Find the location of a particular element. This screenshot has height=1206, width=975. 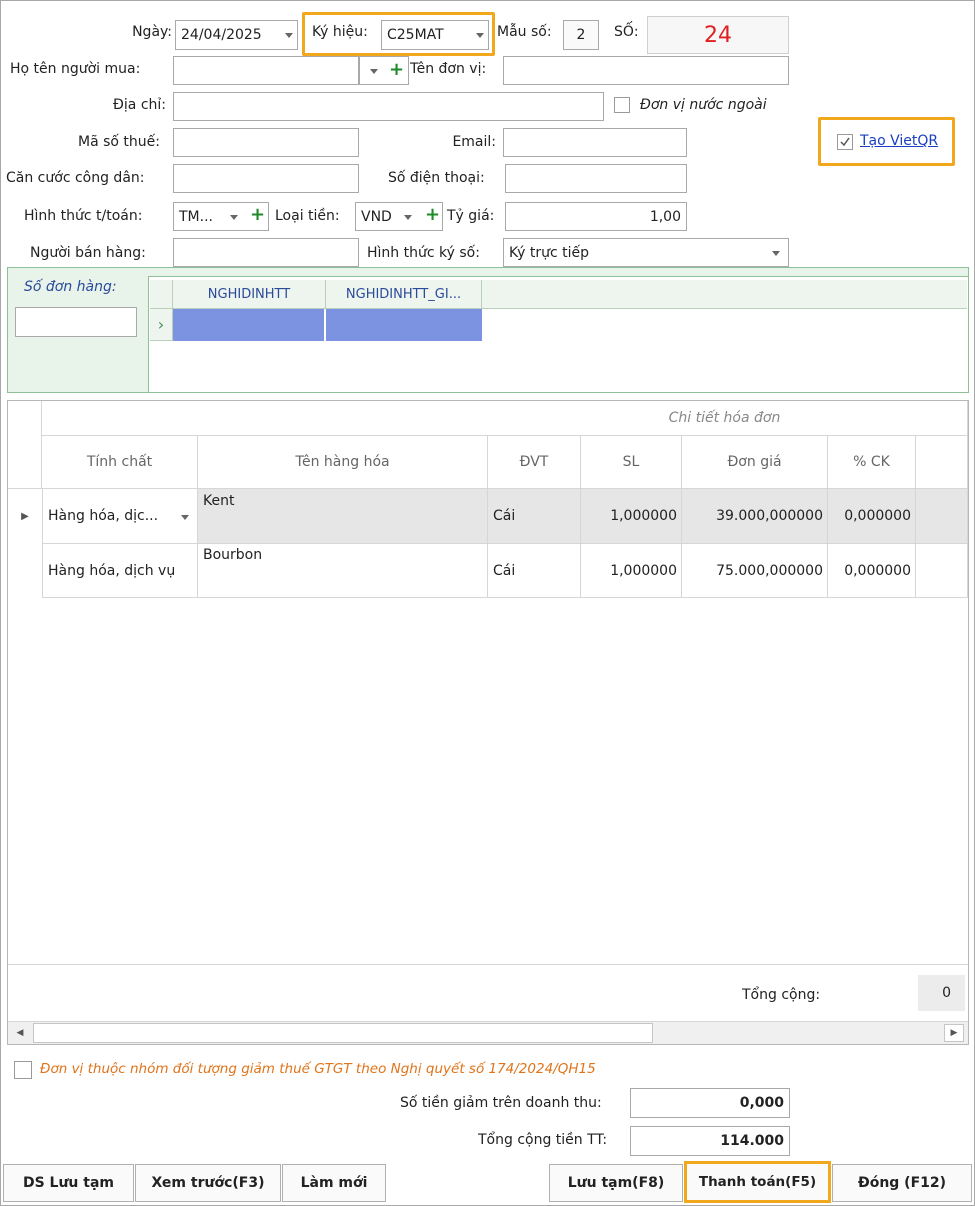

email-input is located at coordinates (595, 142).